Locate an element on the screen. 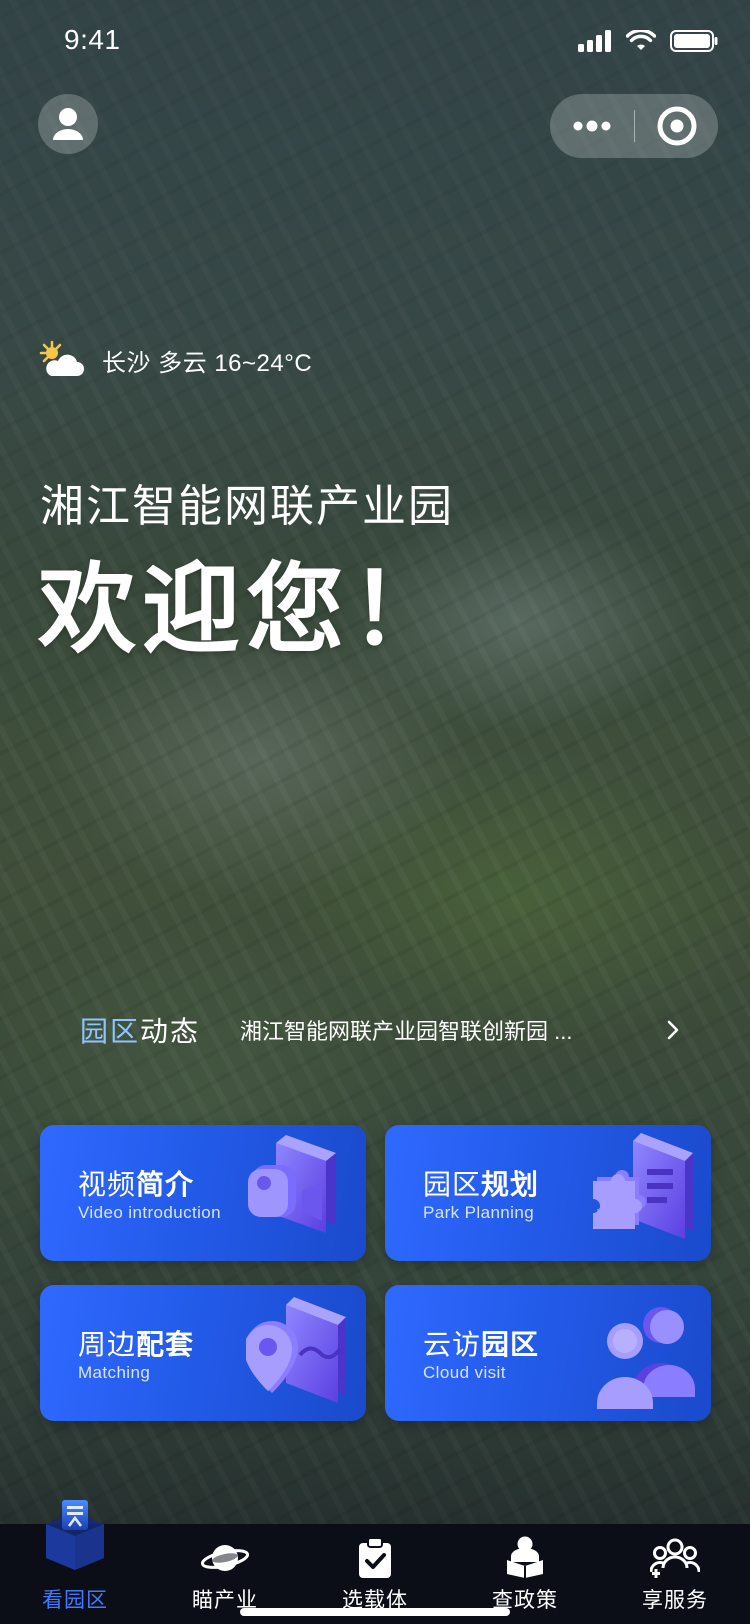 The height and width of the screenshot is (1624, 750). partly-cloudy-icon is located at coordinates (61, 358).